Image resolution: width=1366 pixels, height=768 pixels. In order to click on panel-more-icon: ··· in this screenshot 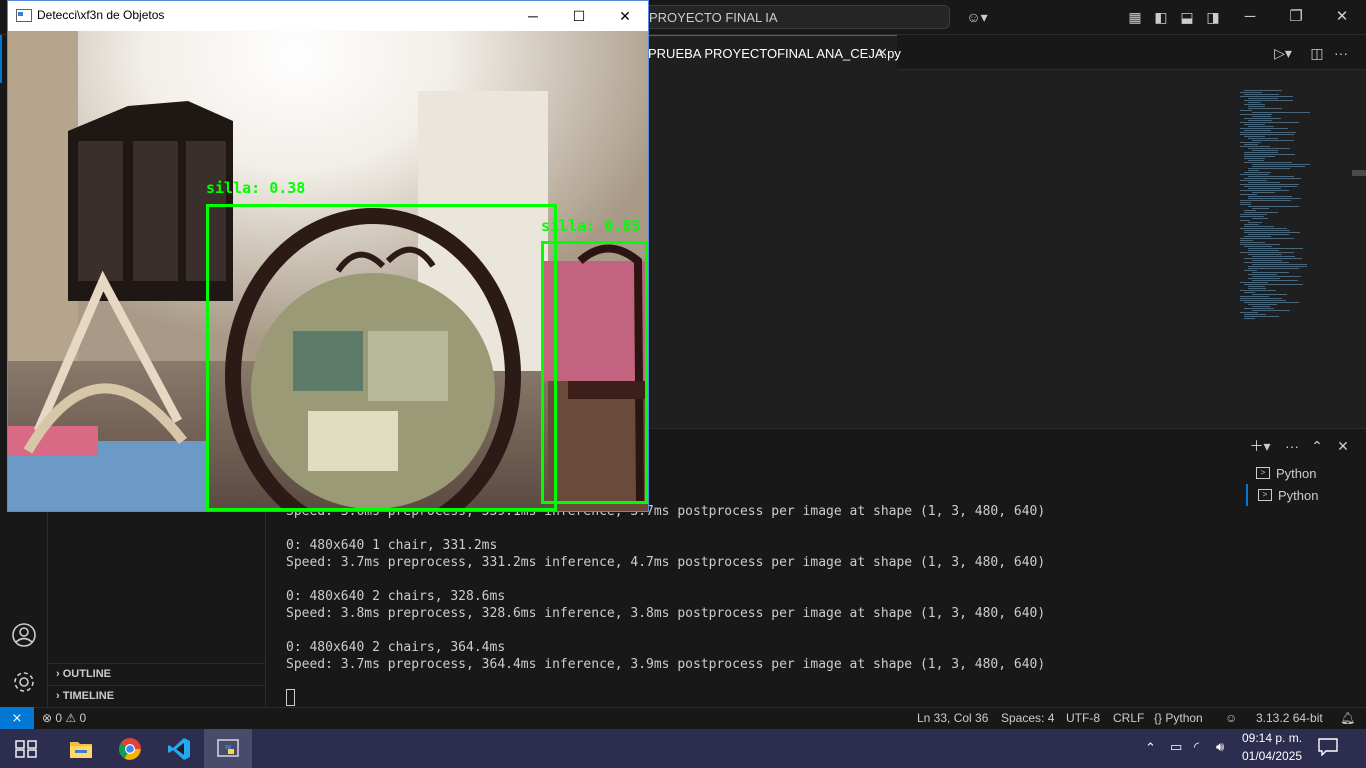, I will do `click(1292, 446)`.